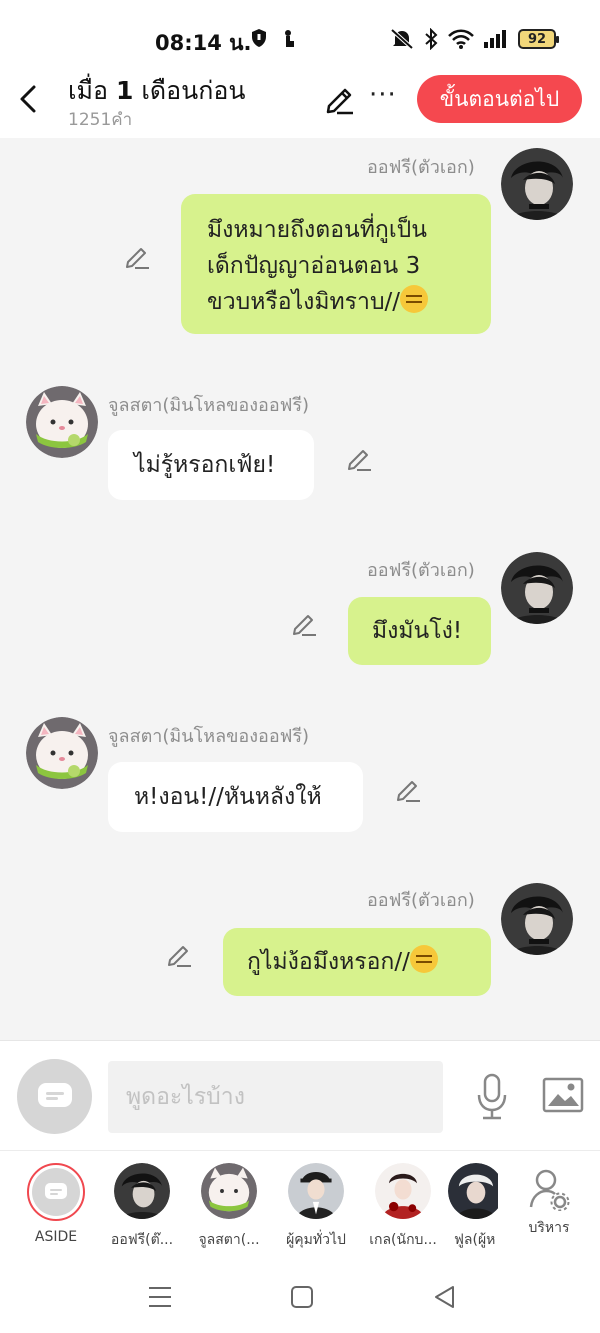  Describe the element at coordinates (160, 1297) in the screenshot. I see `menu-icon` at that location.